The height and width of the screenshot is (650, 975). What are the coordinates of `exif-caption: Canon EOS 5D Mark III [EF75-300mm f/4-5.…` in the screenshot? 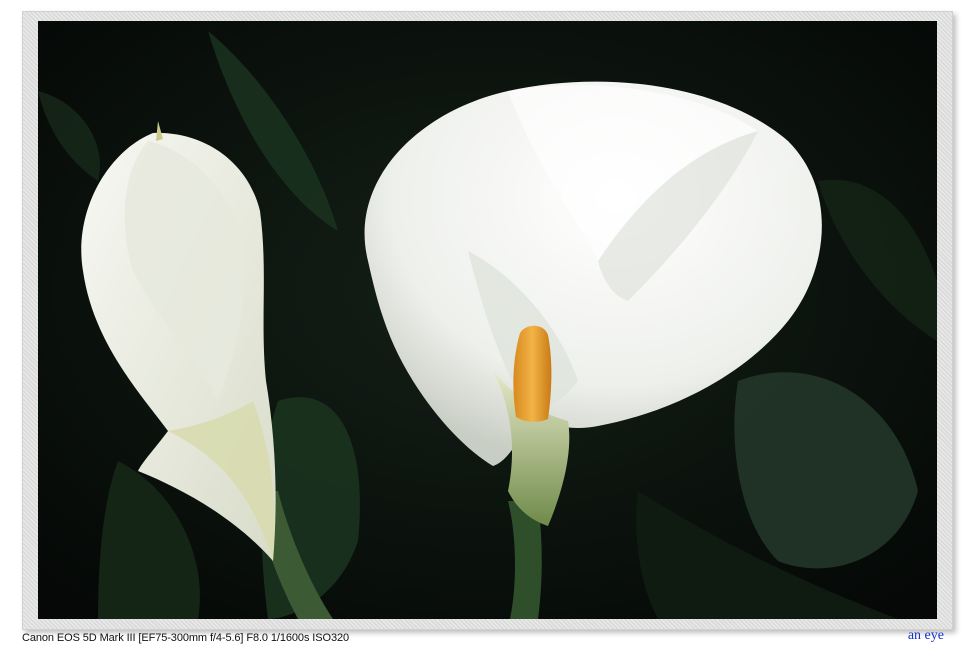 It's located at (186, 638).